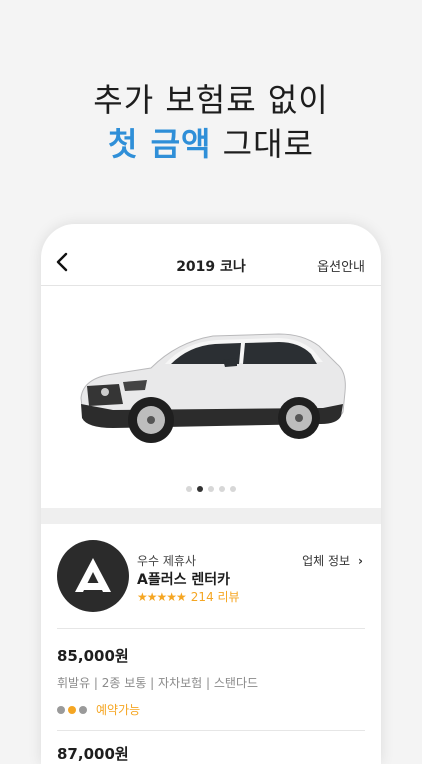 The height and width of the screenshot is (764, 422). What do you see at coordinates (341, 265) in the screenshot?
I see `option-guide-link: 옵션안내` at bounding box center [341, 265].